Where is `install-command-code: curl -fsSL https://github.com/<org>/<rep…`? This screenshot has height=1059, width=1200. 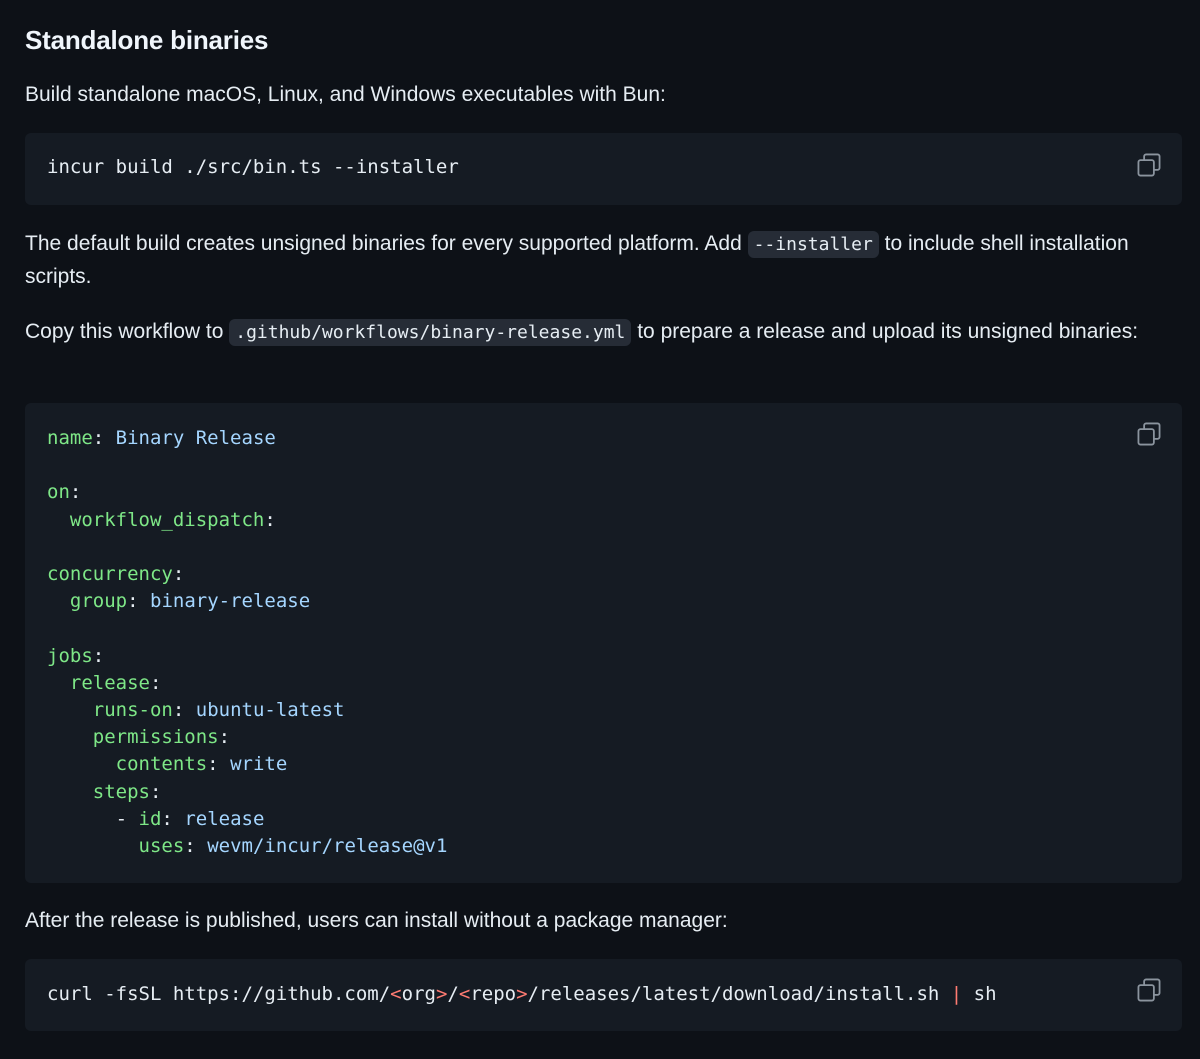 install-command-code: curl -fsSL https://github.com/<org>/<rep… is located at coordinates (522, 994).